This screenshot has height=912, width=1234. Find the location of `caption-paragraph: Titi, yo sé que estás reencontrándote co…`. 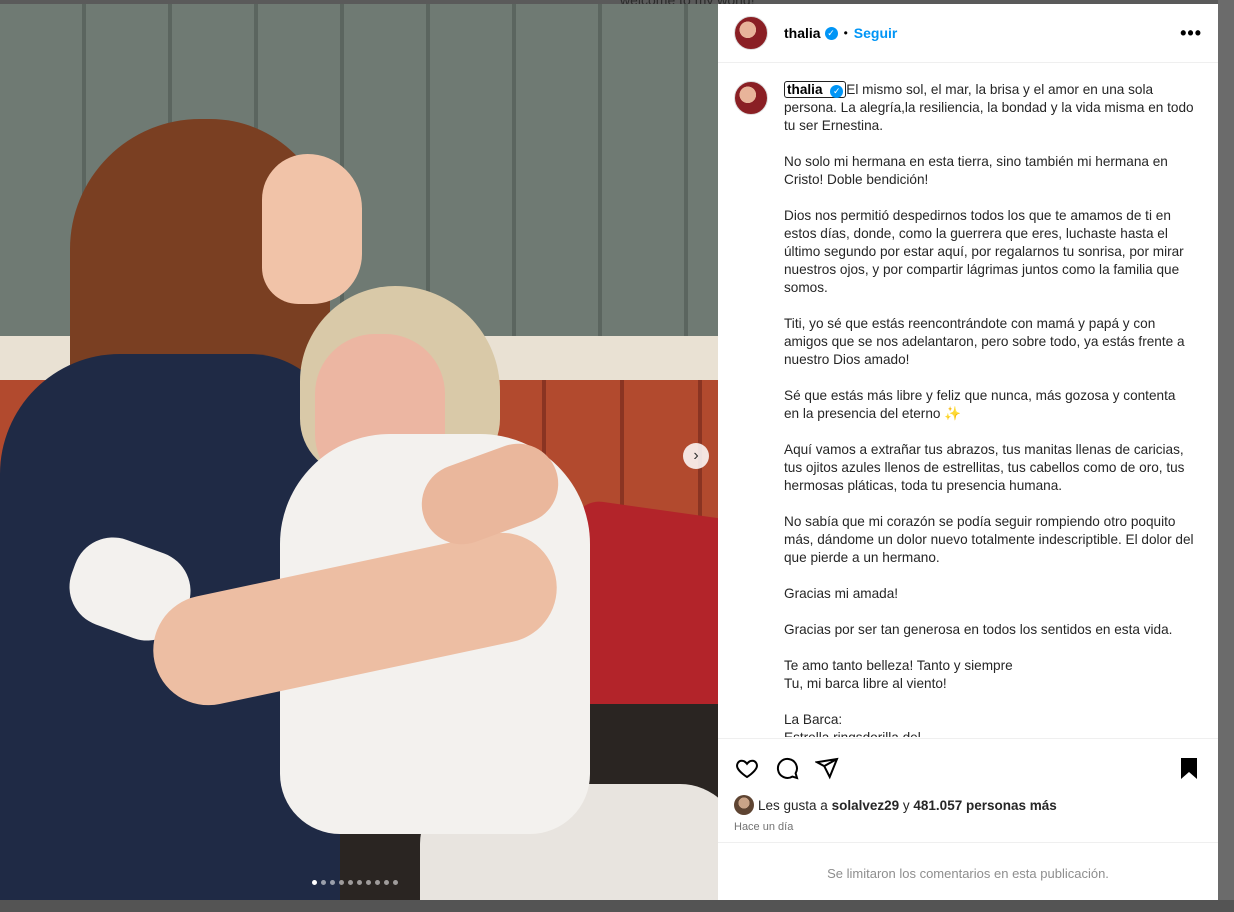

caption-paragraph: Titi, yo sé que estás reencontrándote co… is located at coordinates (984, 341).